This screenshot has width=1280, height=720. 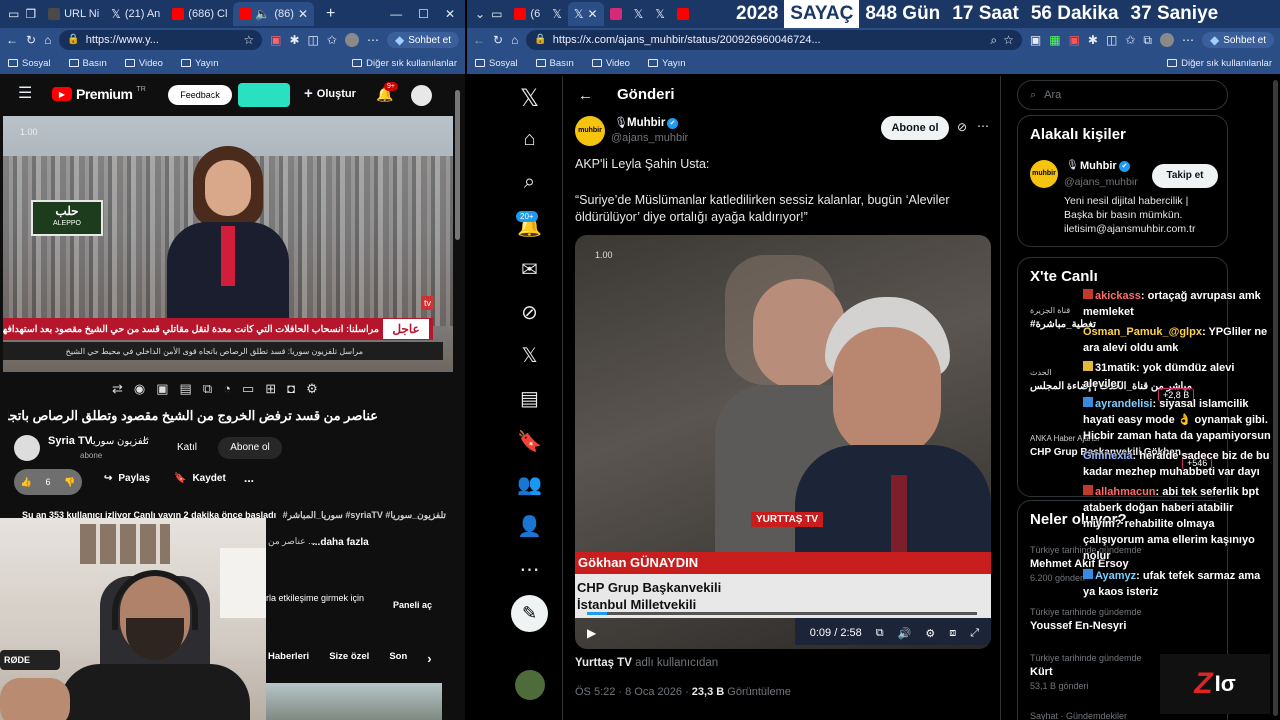 What do you see at coordinates (585, 95) in the screenshot?
I see `back-arrow-icon: ←` at bounding box center [585, 95].